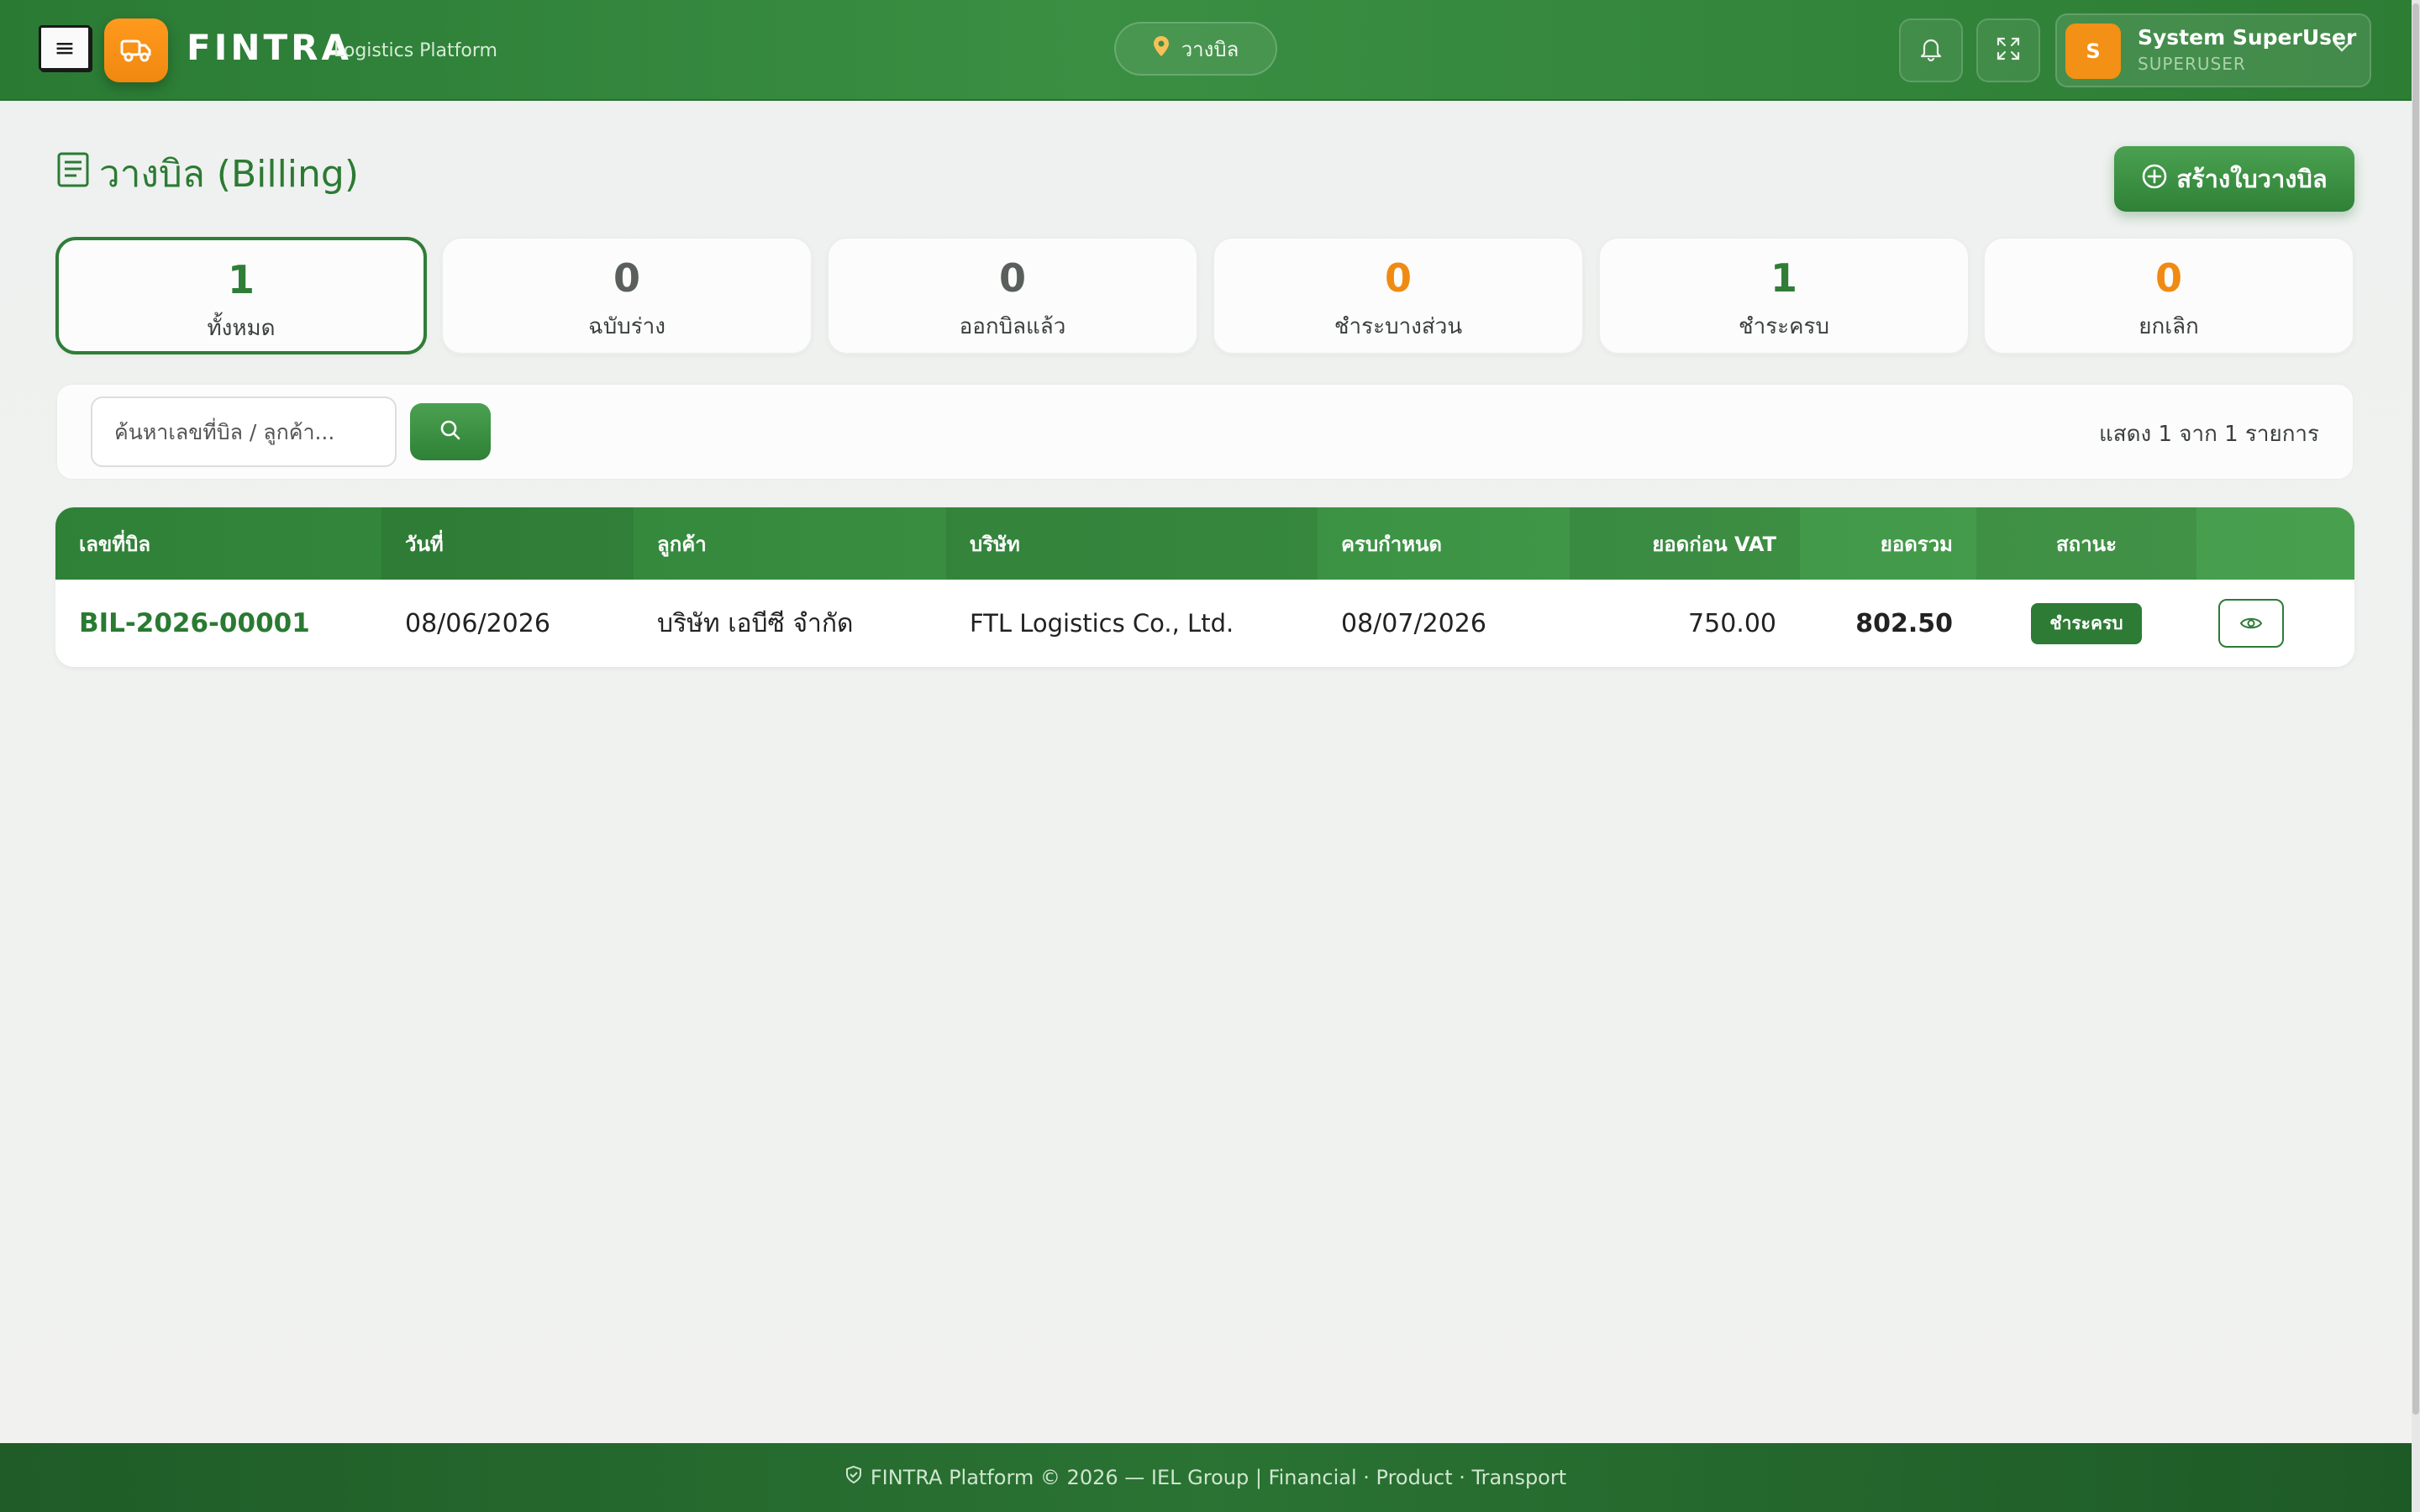 This screenshot has width=2420, height=1512. I want to click on search-icon, so click(450, 431).